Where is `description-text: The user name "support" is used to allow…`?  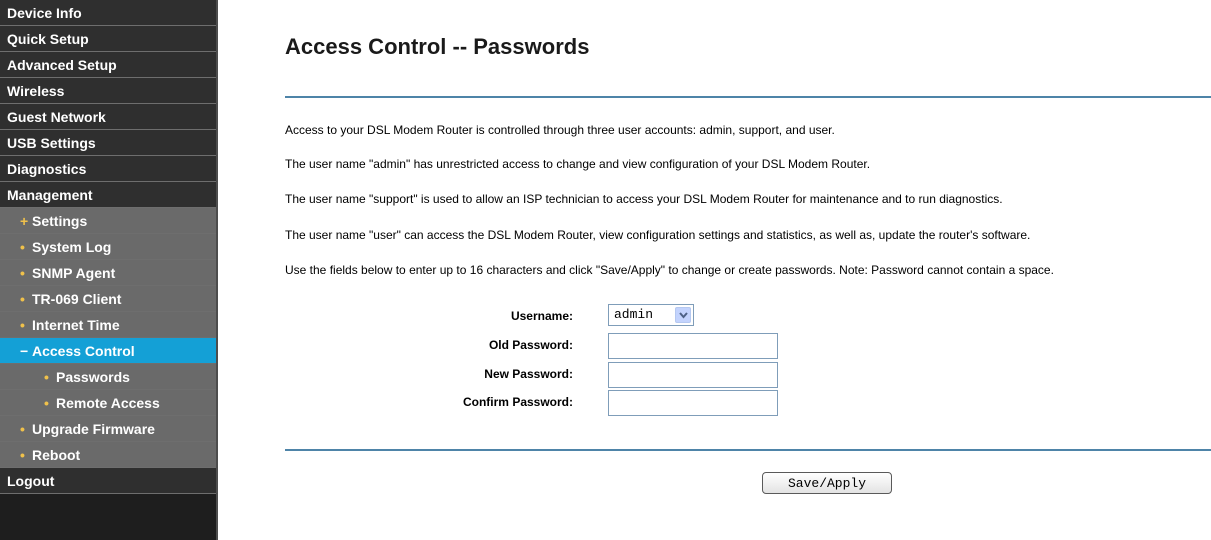 description-text: The user name "support" is used to allow… is located at coordinates (644, 199).